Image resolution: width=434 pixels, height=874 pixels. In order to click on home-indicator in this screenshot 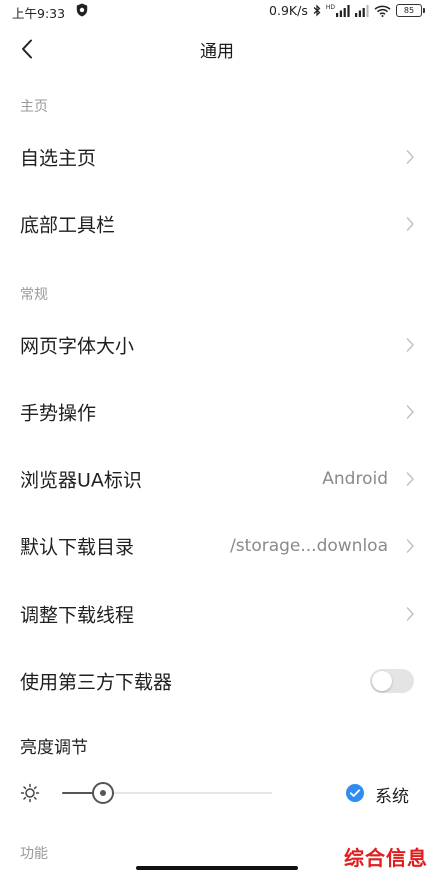, I will do `click(217, 868)`.